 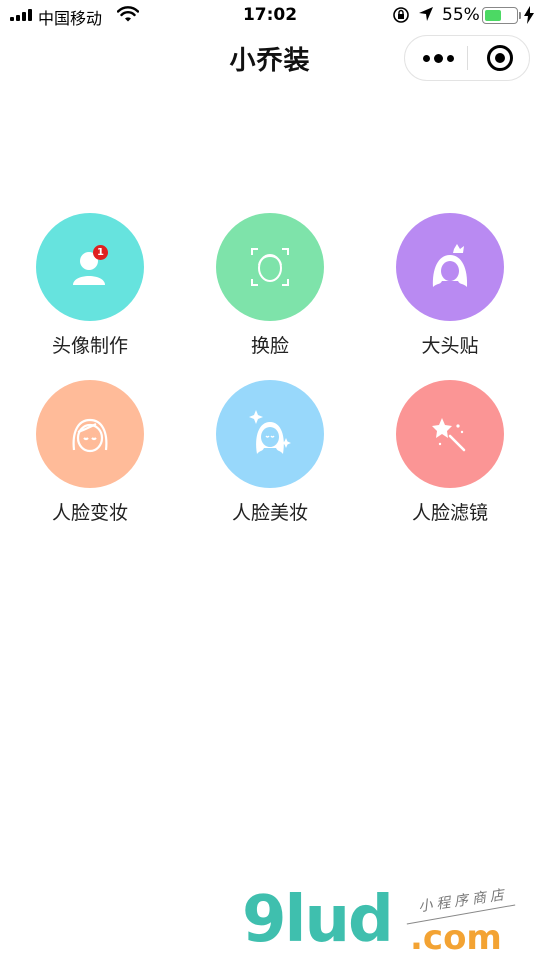 I want to click on watermark-logo: 9lud .com 小程序商店, so click(x=391, y=921).